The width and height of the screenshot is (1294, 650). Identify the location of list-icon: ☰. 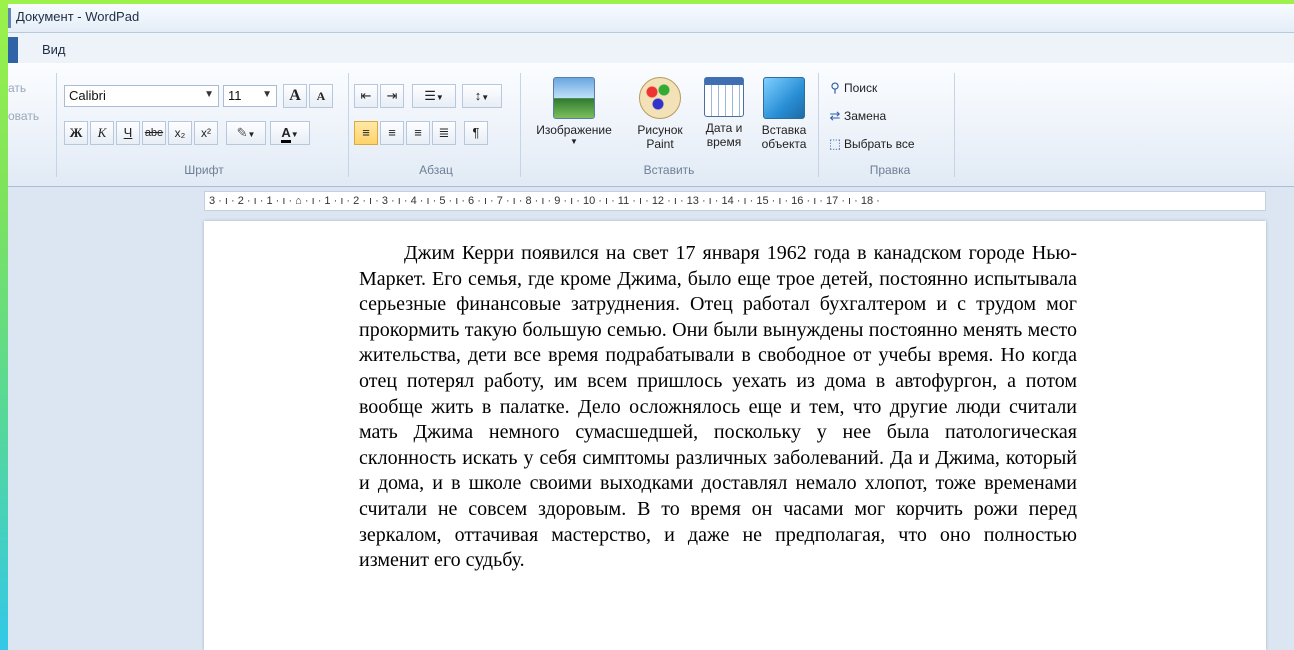
(430, 95).